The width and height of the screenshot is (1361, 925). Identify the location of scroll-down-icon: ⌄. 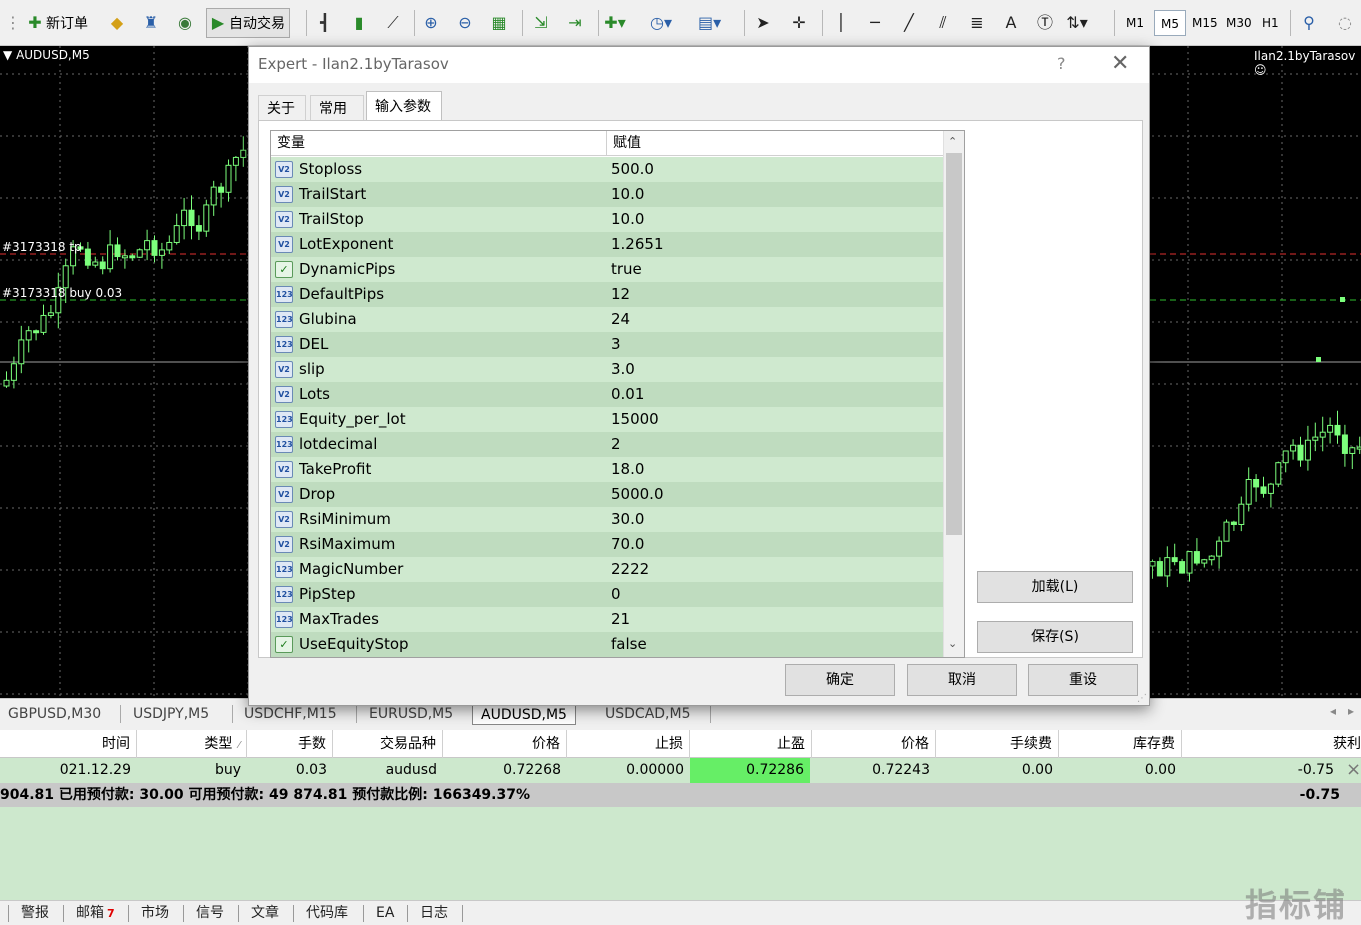
(952, 643).